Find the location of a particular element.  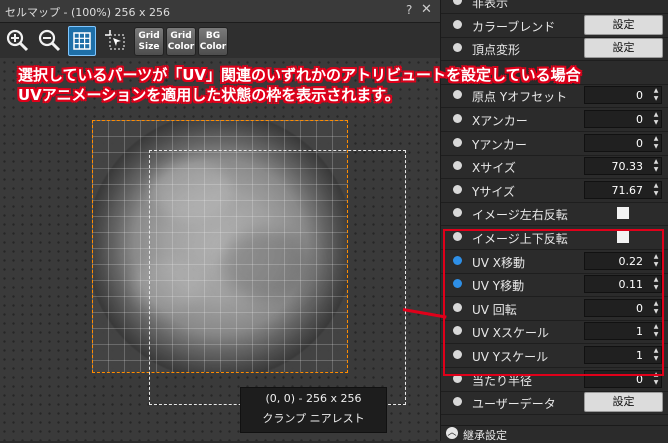

grid-color-button: Grid Color is located at coordinates (181, 41).